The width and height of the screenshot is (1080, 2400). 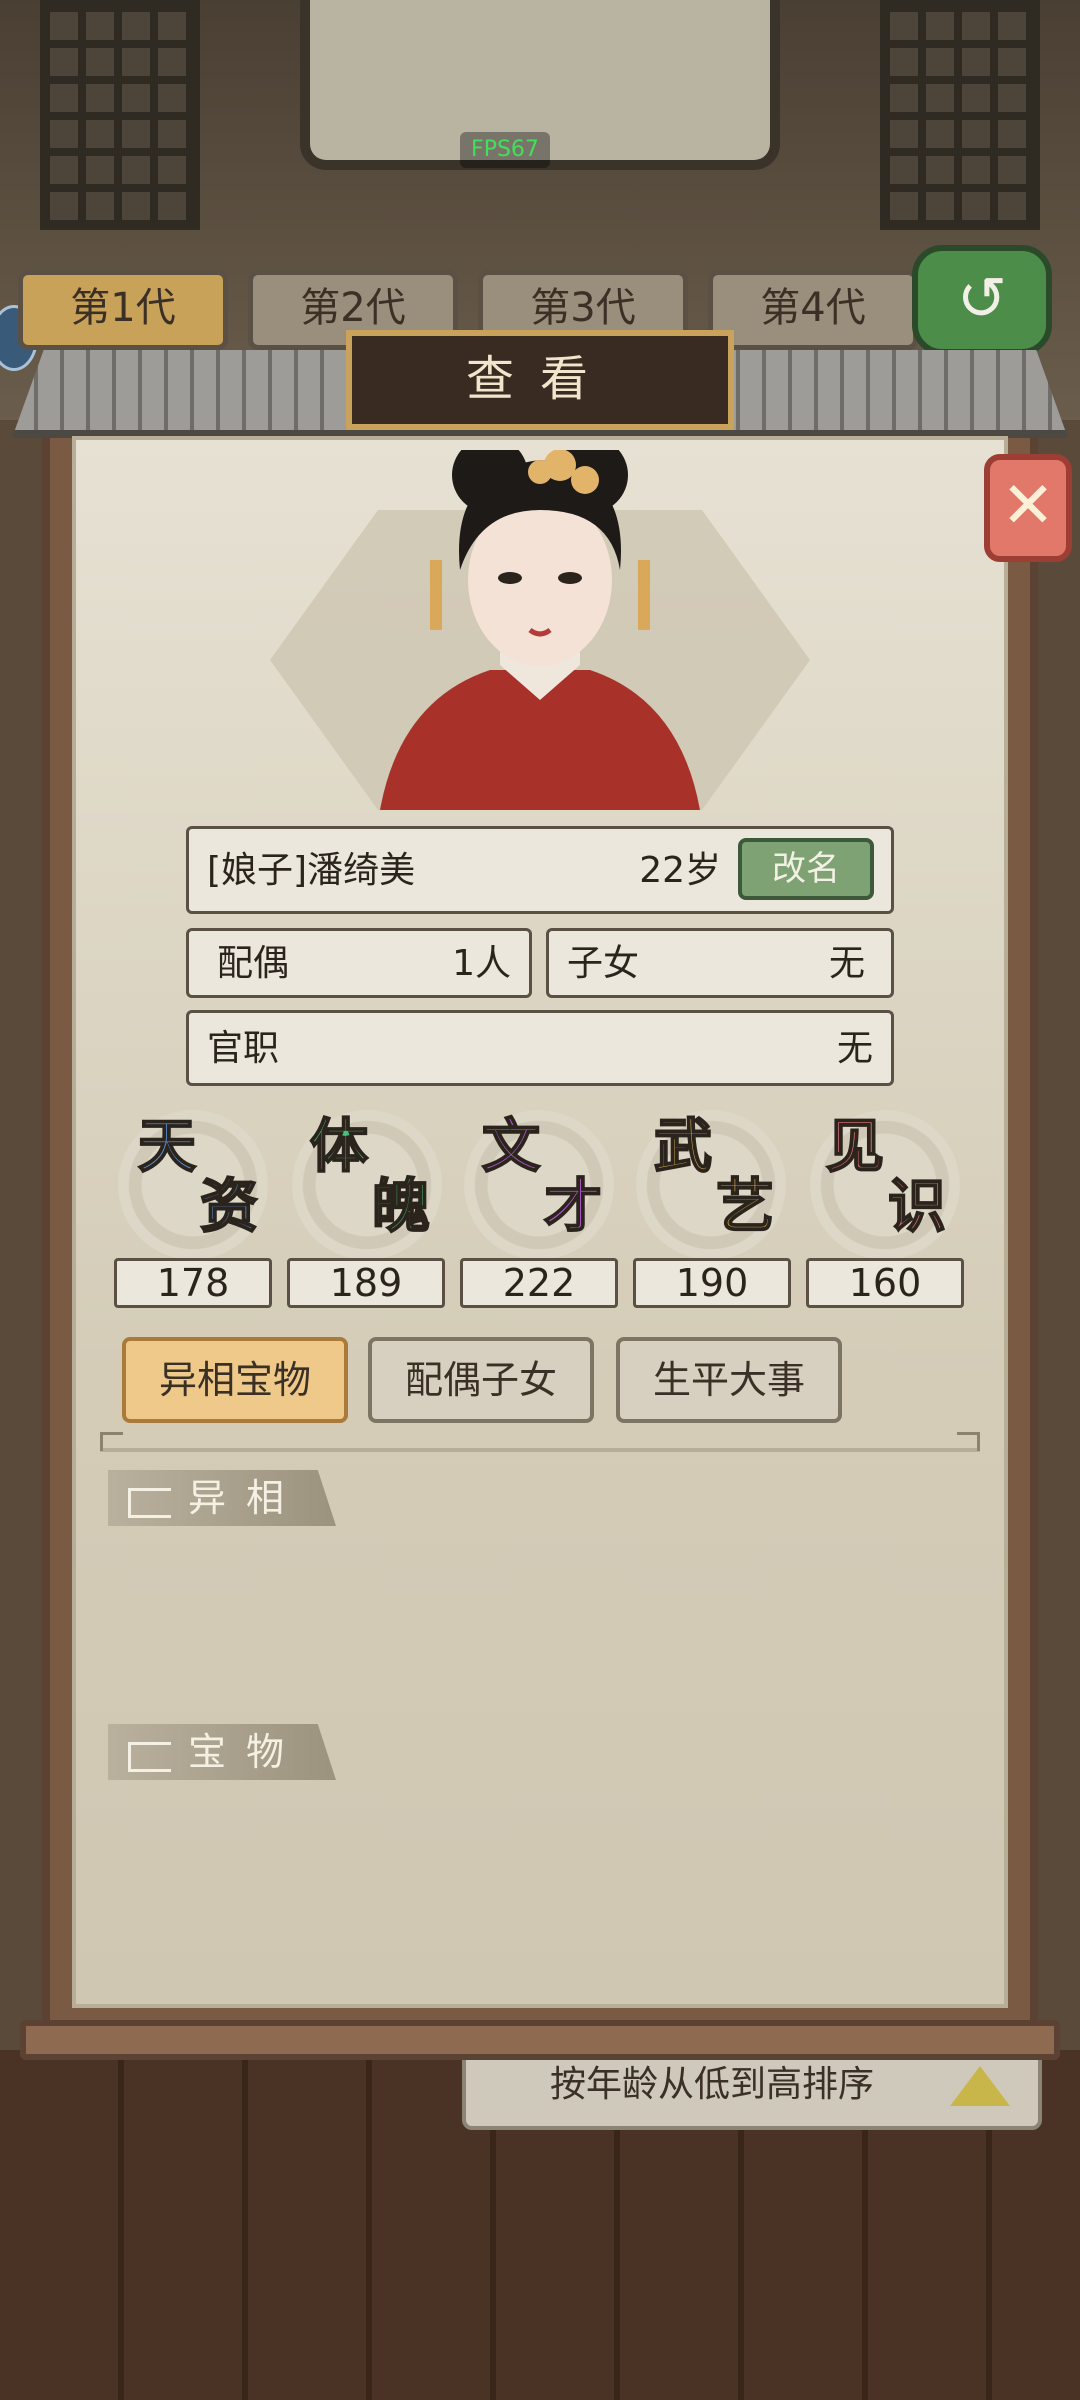 I want to click on treasures-section-header: 宝物, so click(x=222, y=1752).